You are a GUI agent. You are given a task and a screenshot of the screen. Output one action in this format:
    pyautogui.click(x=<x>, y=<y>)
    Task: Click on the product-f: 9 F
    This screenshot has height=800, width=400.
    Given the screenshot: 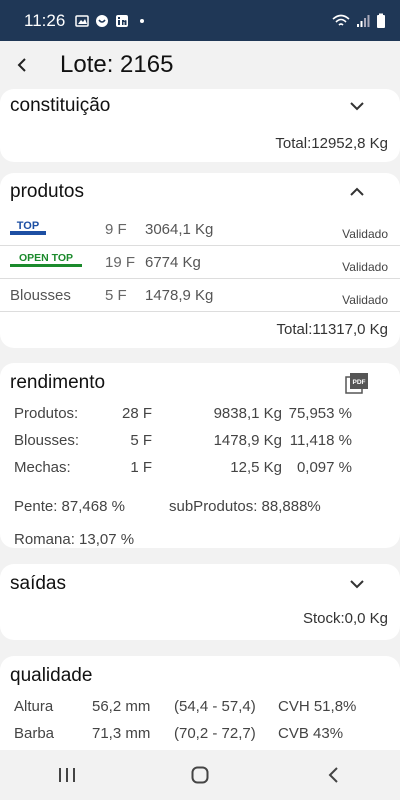 What is the action you would take?
    pyautogui.click(x=116, y=229)
    